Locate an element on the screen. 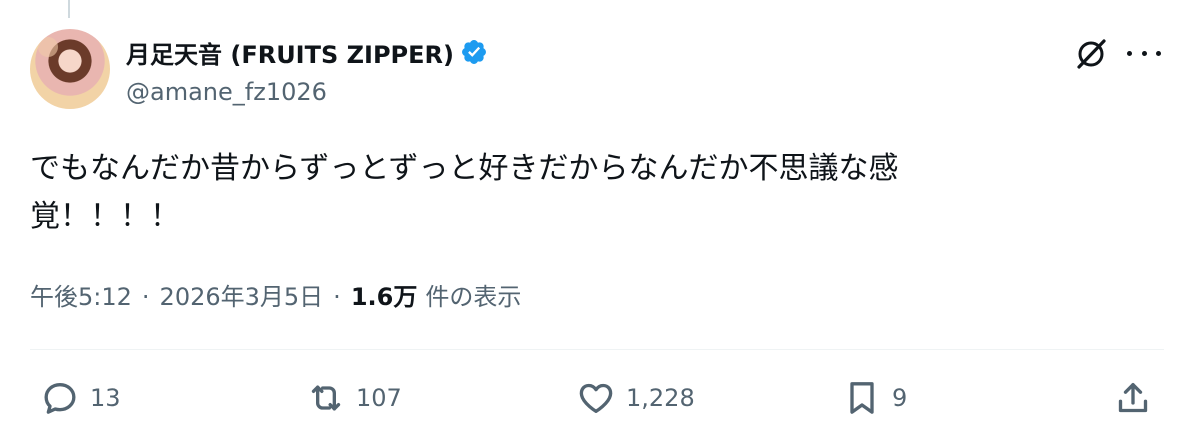 The height and width of the screenshot is (425, 1182). tweet-text: でもなんだか昔からずっとずっと好きだからなんだか不思議な感 覚！！！！ is located at coordinates (464, 192).